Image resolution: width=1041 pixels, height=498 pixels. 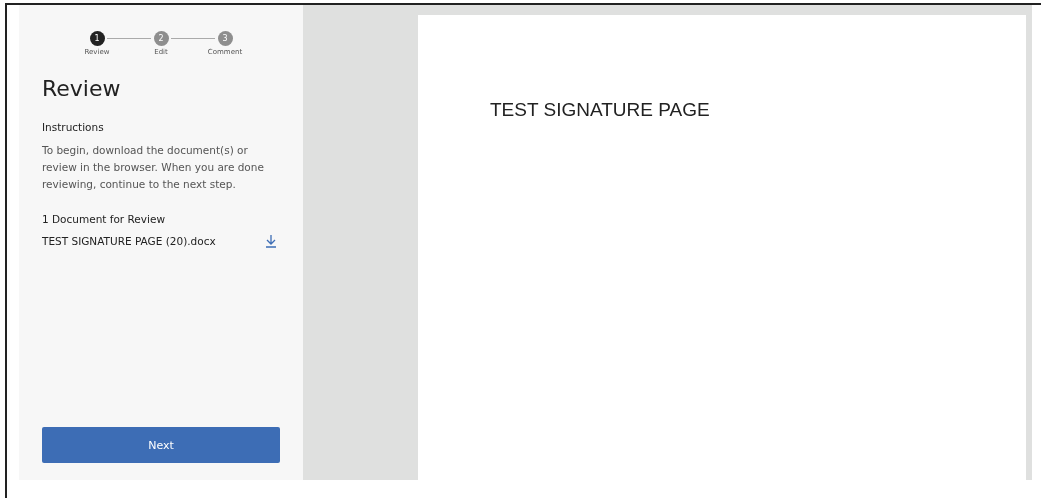 What do you see at coordinates (73, 127) in the screenshot?
I see `section-heading: Instructions` at bounding box center [73, 127].